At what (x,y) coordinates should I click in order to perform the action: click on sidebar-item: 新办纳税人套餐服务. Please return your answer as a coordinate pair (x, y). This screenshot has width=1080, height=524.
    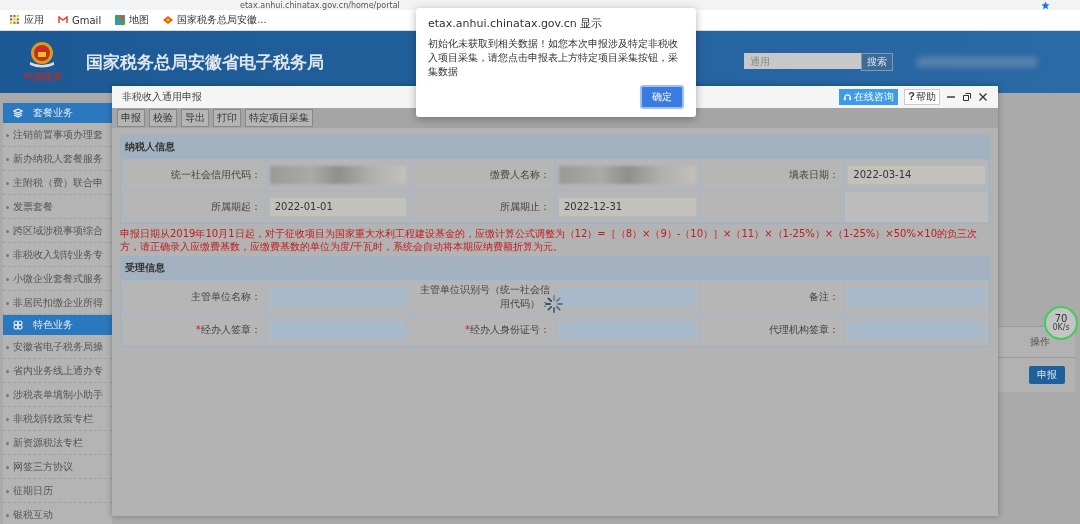
    Looking at the image, I should click on (57, 159).